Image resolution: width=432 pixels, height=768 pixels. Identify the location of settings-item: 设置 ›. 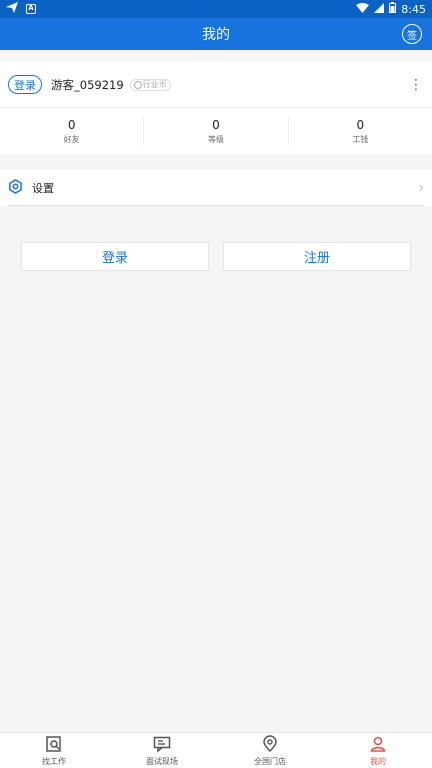
(216, 188).